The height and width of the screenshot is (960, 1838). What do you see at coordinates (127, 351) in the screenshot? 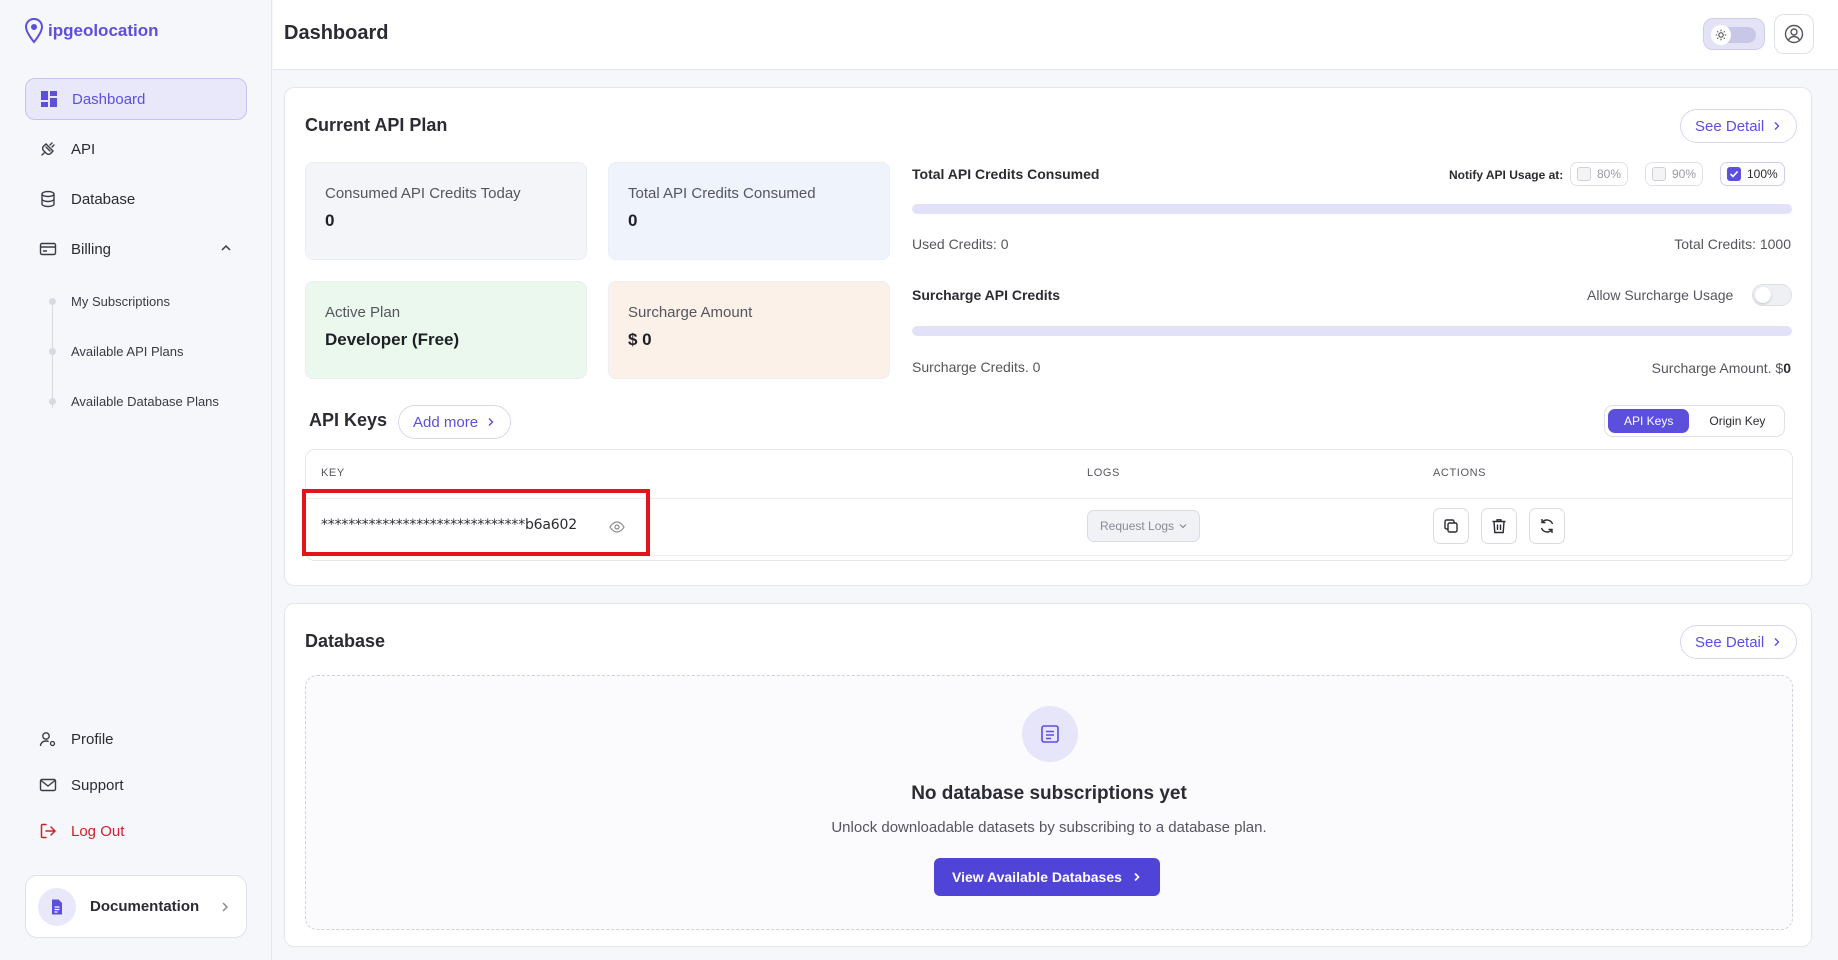
I see `sidebar-subitem-available-api-plans: Available API Plans` at bounding box center [127, 351].